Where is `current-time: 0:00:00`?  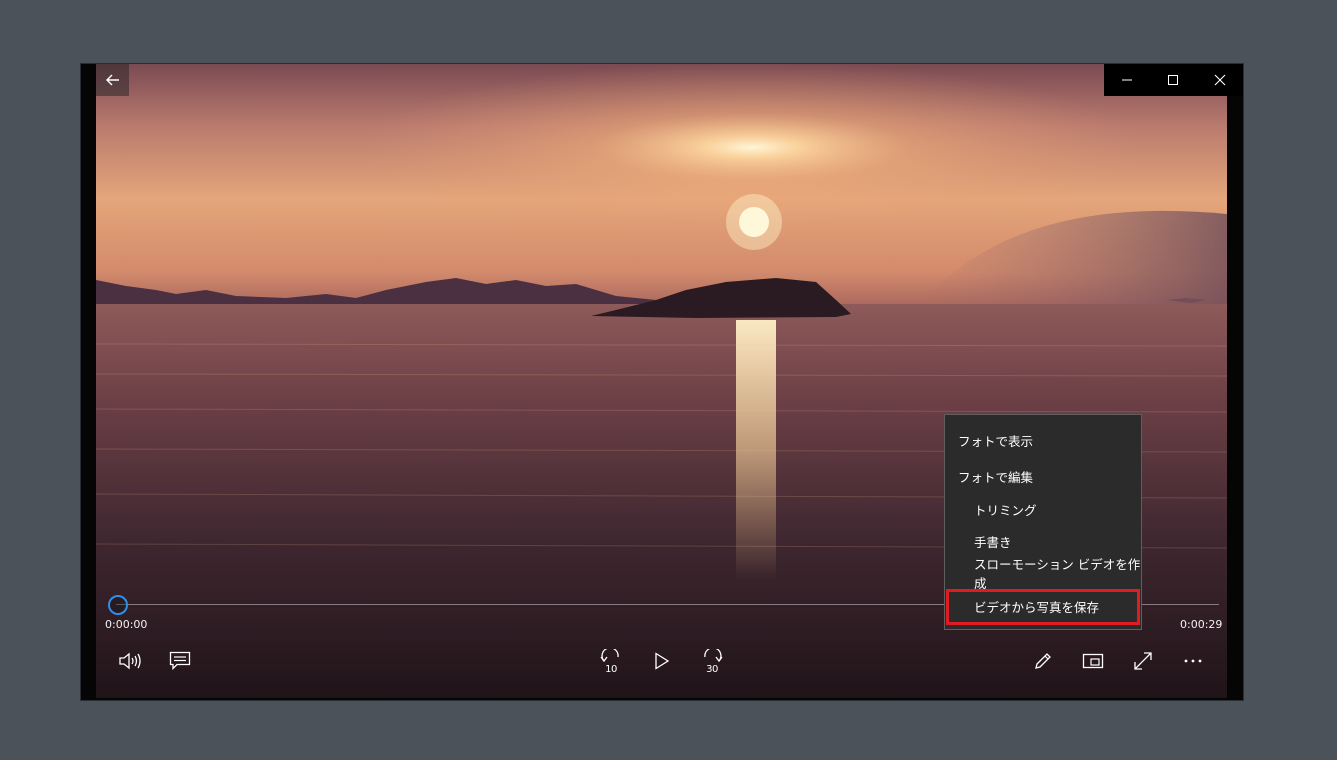 current-time: 0:00:00 is located at coordinates (126, 624).